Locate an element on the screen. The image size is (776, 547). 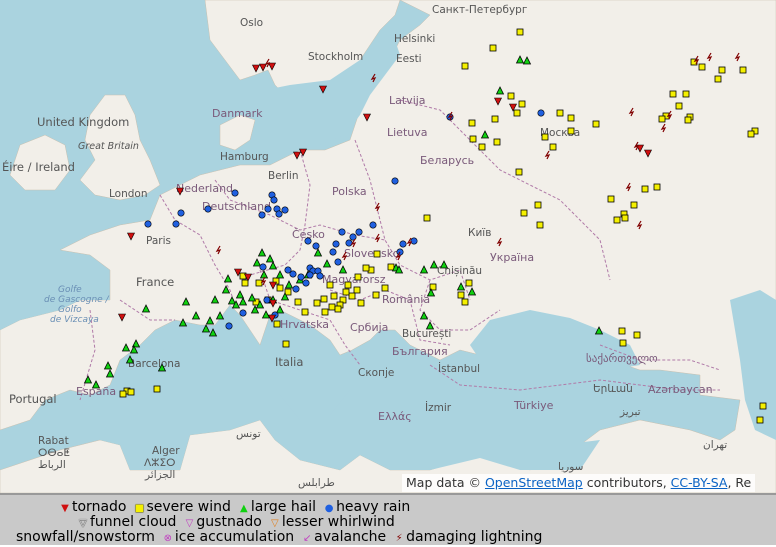
license-link: CC-BY-SA is located at coordinates (699, 482).